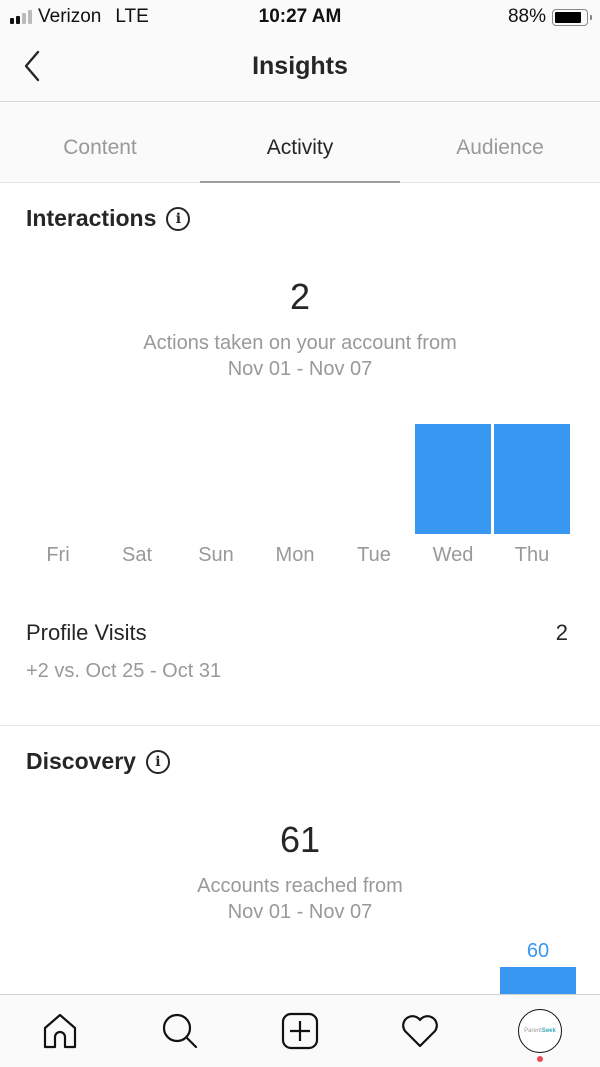  What do you see at coordinates (58, 555) in the screenshot?
I see `chart-xlabel-fri: Fri` at bounding box center [58, 555].